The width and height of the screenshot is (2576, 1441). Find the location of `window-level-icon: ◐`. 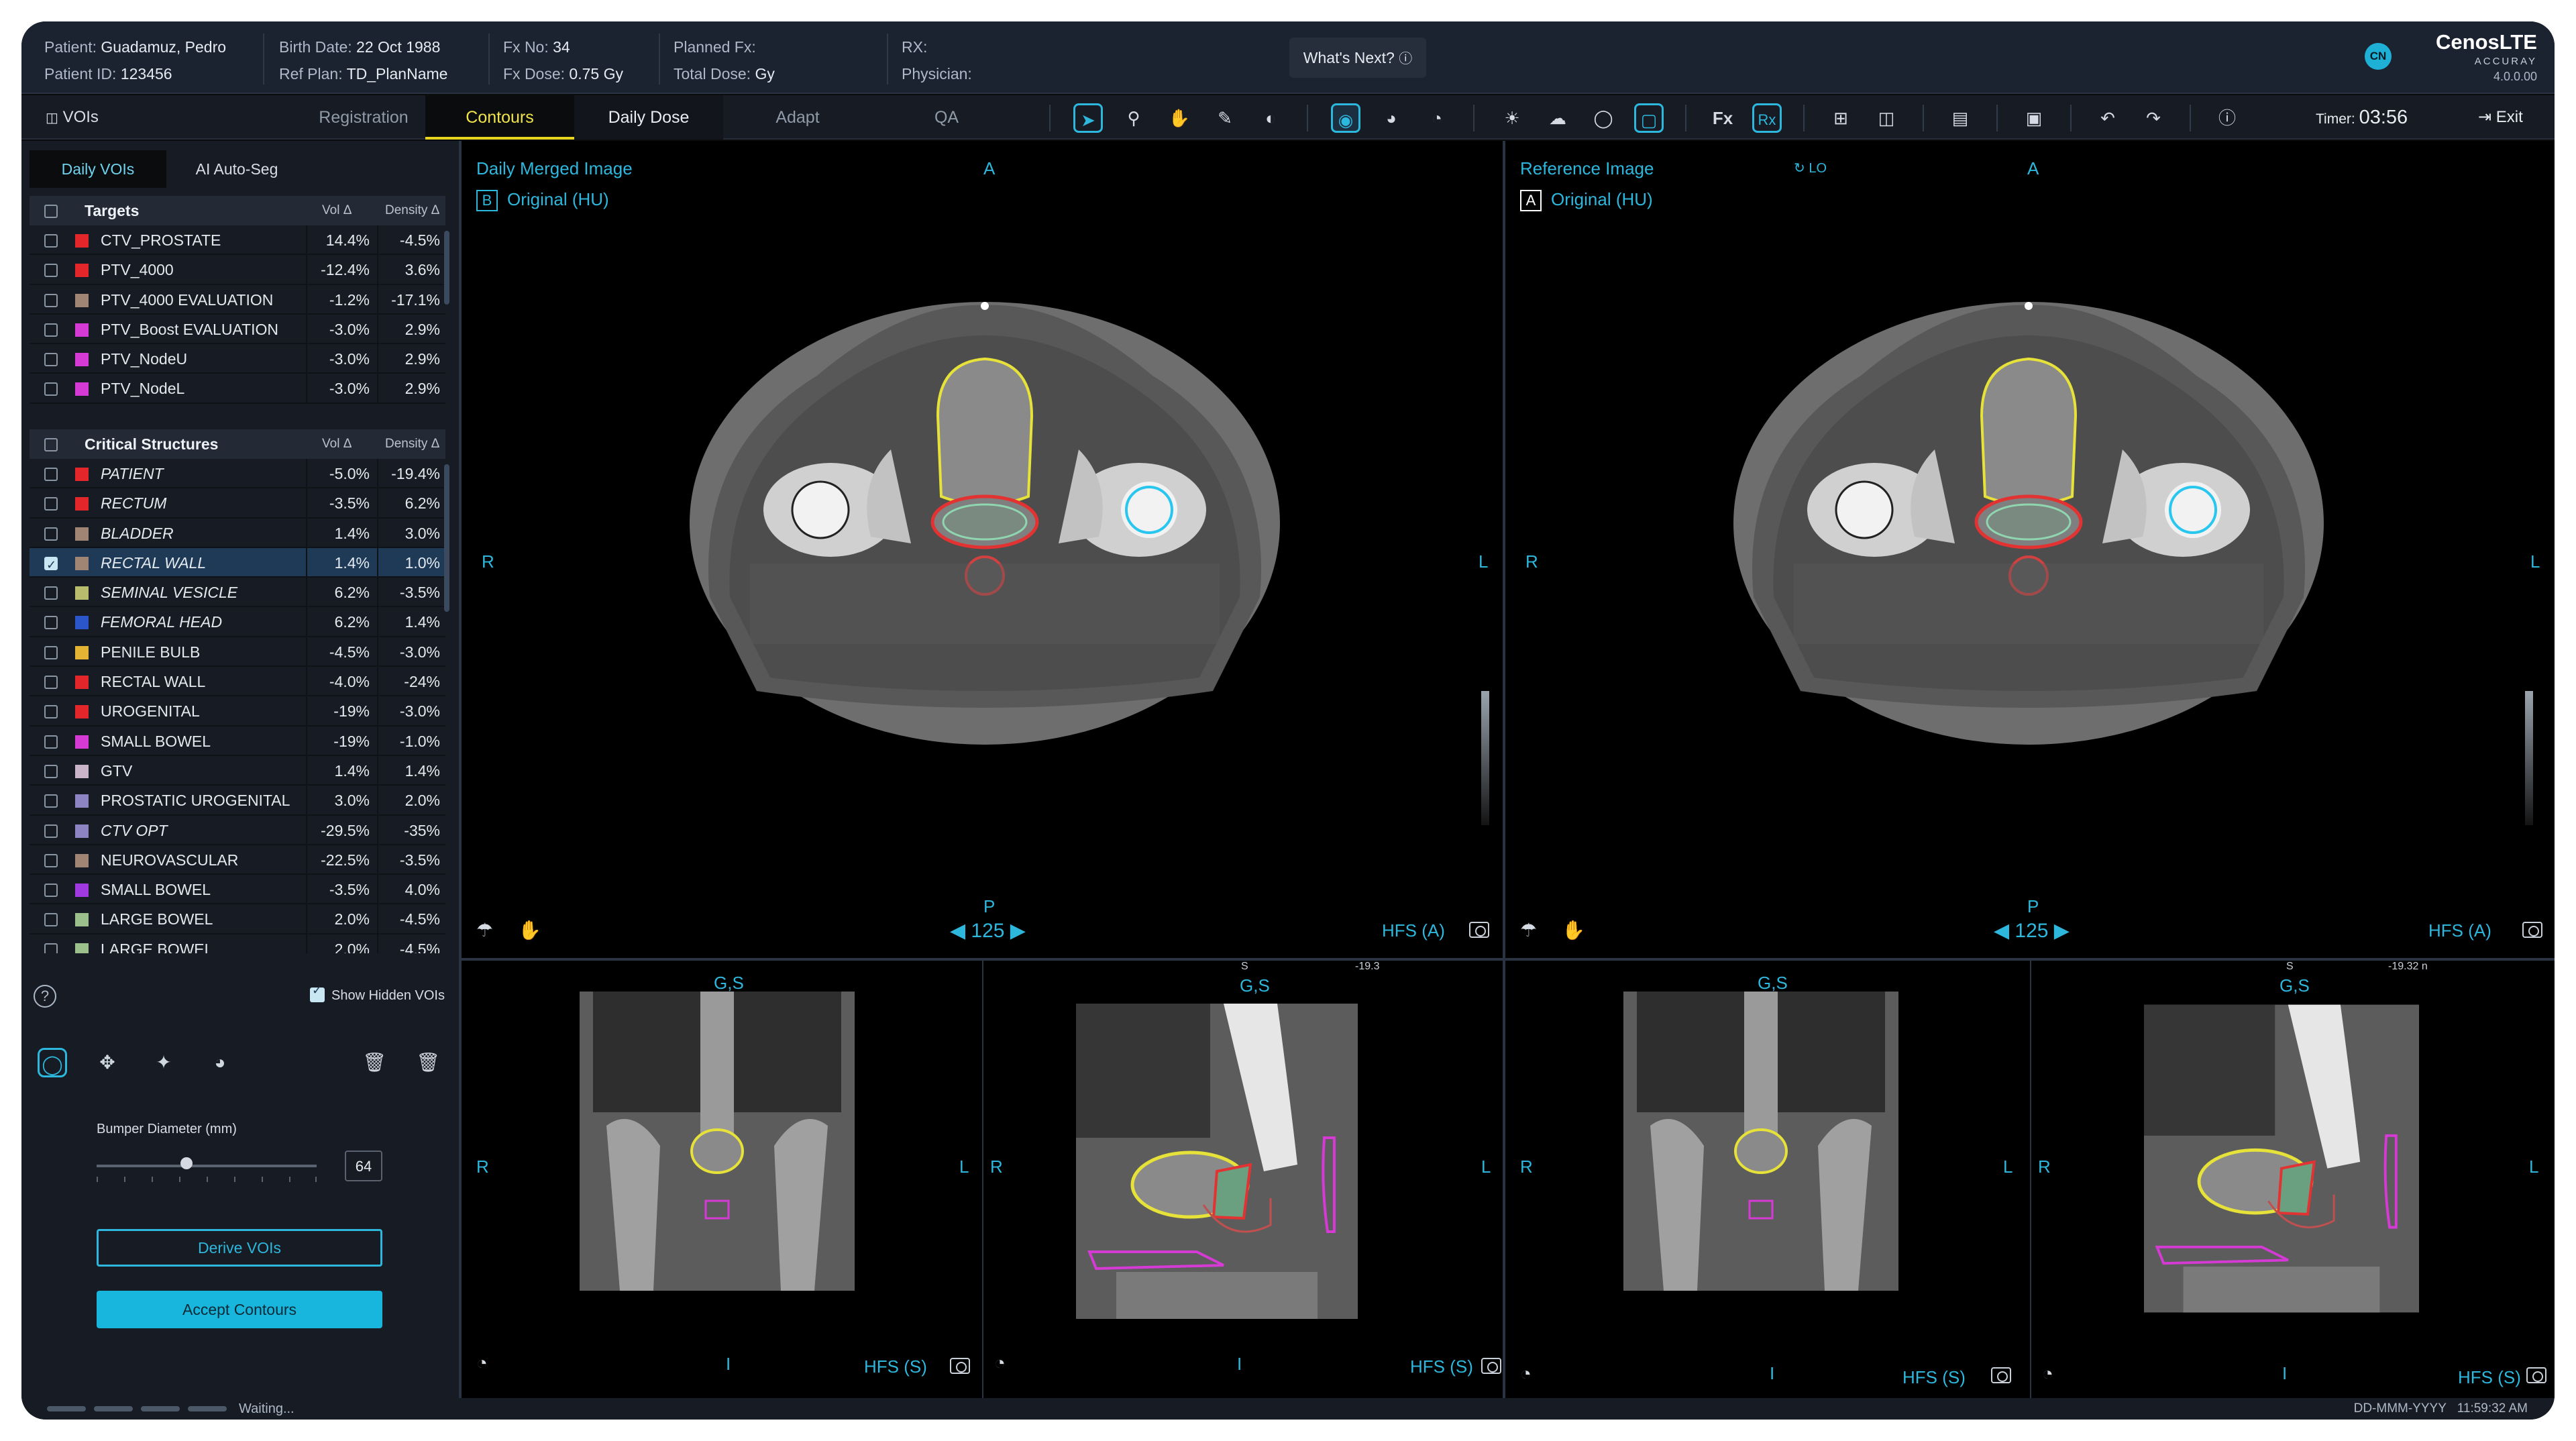

window-level-icon: ◐ is located at coordinates (1270, 118).